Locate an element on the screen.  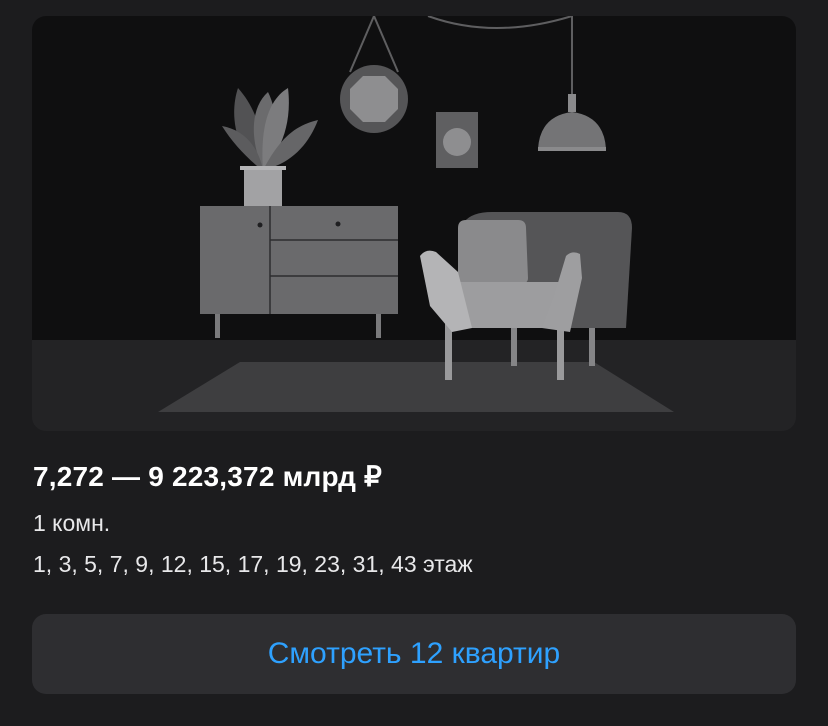
view-apartments-button: Смотреть 12 квартир is located at coordinates (414, 654).